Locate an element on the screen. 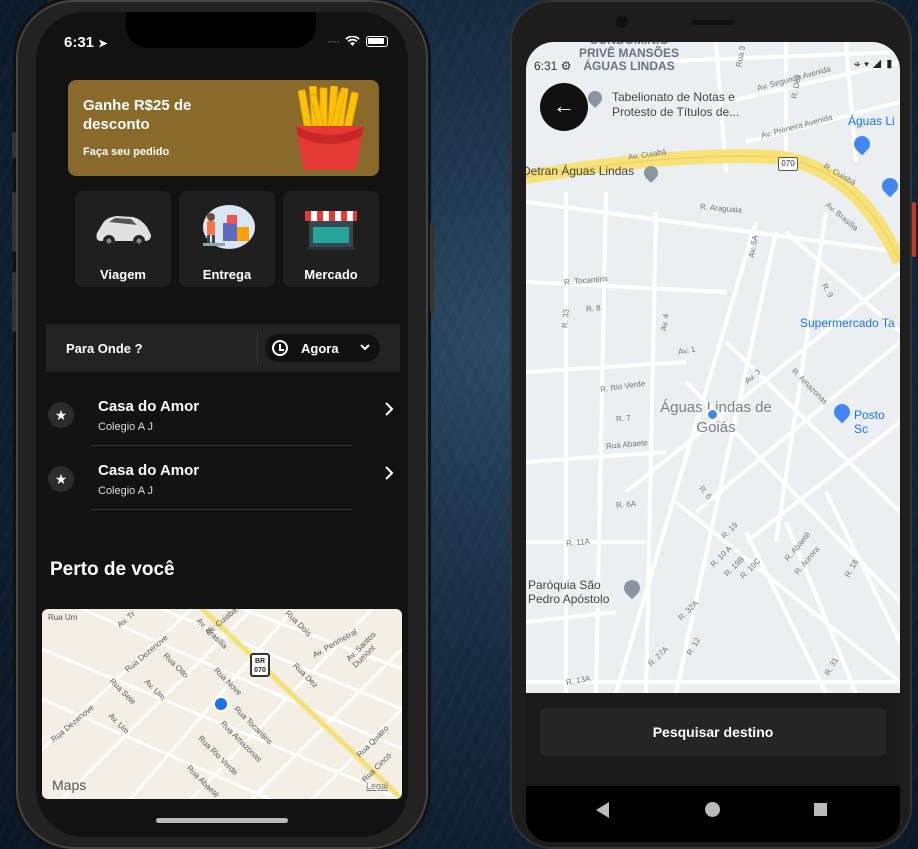  legal-link: Legal is located at coordinates (377, 786).